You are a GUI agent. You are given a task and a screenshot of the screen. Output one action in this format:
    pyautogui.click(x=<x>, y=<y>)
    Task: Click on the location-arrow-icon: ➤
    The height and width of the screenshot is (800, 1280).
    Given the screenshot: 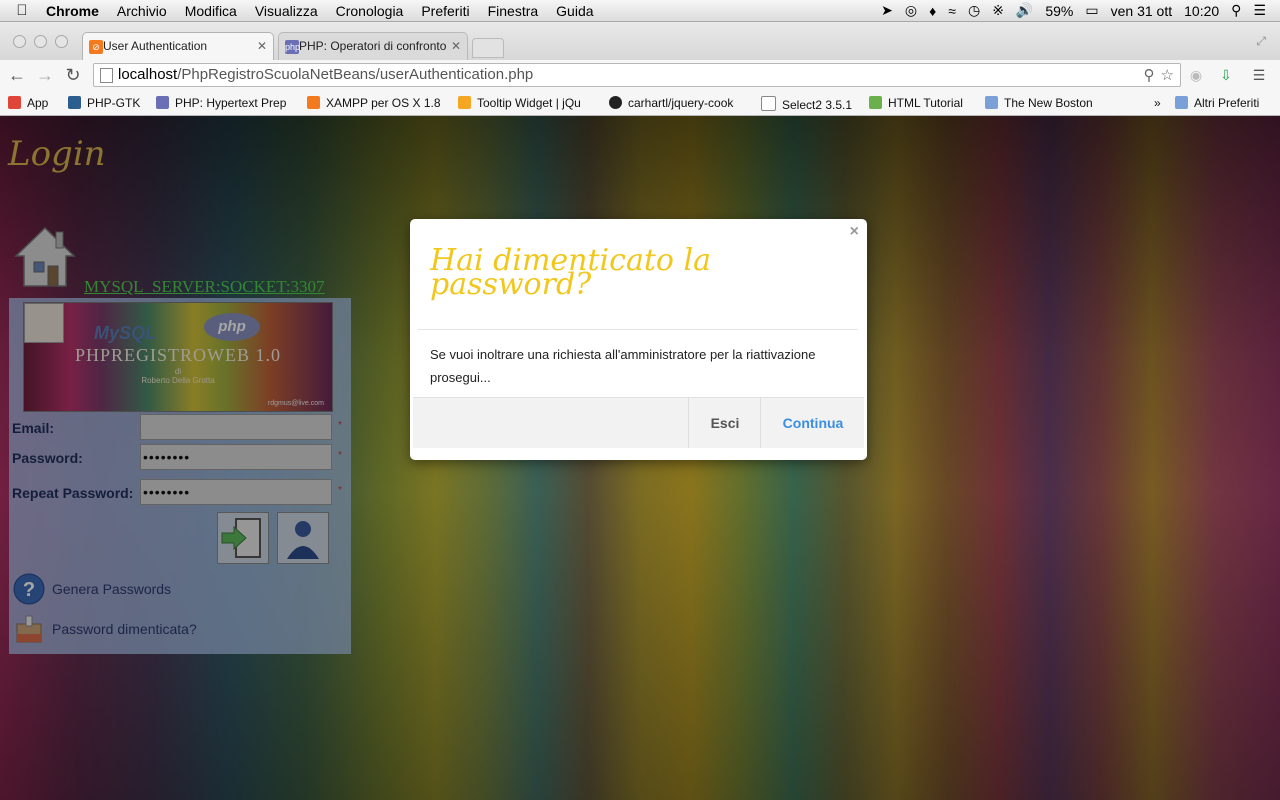 What is the action you would take?
    pyautogui.click(x=887, y=10)
    